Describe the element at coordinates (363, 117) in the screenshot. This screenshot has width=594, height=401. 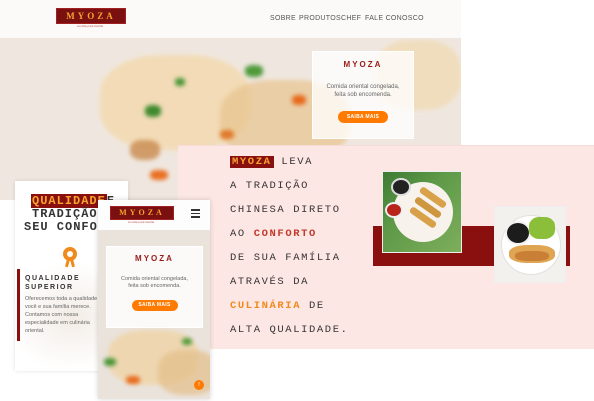
I see `hero-saiba-mais-button: SAIBA MAIS` at that location.